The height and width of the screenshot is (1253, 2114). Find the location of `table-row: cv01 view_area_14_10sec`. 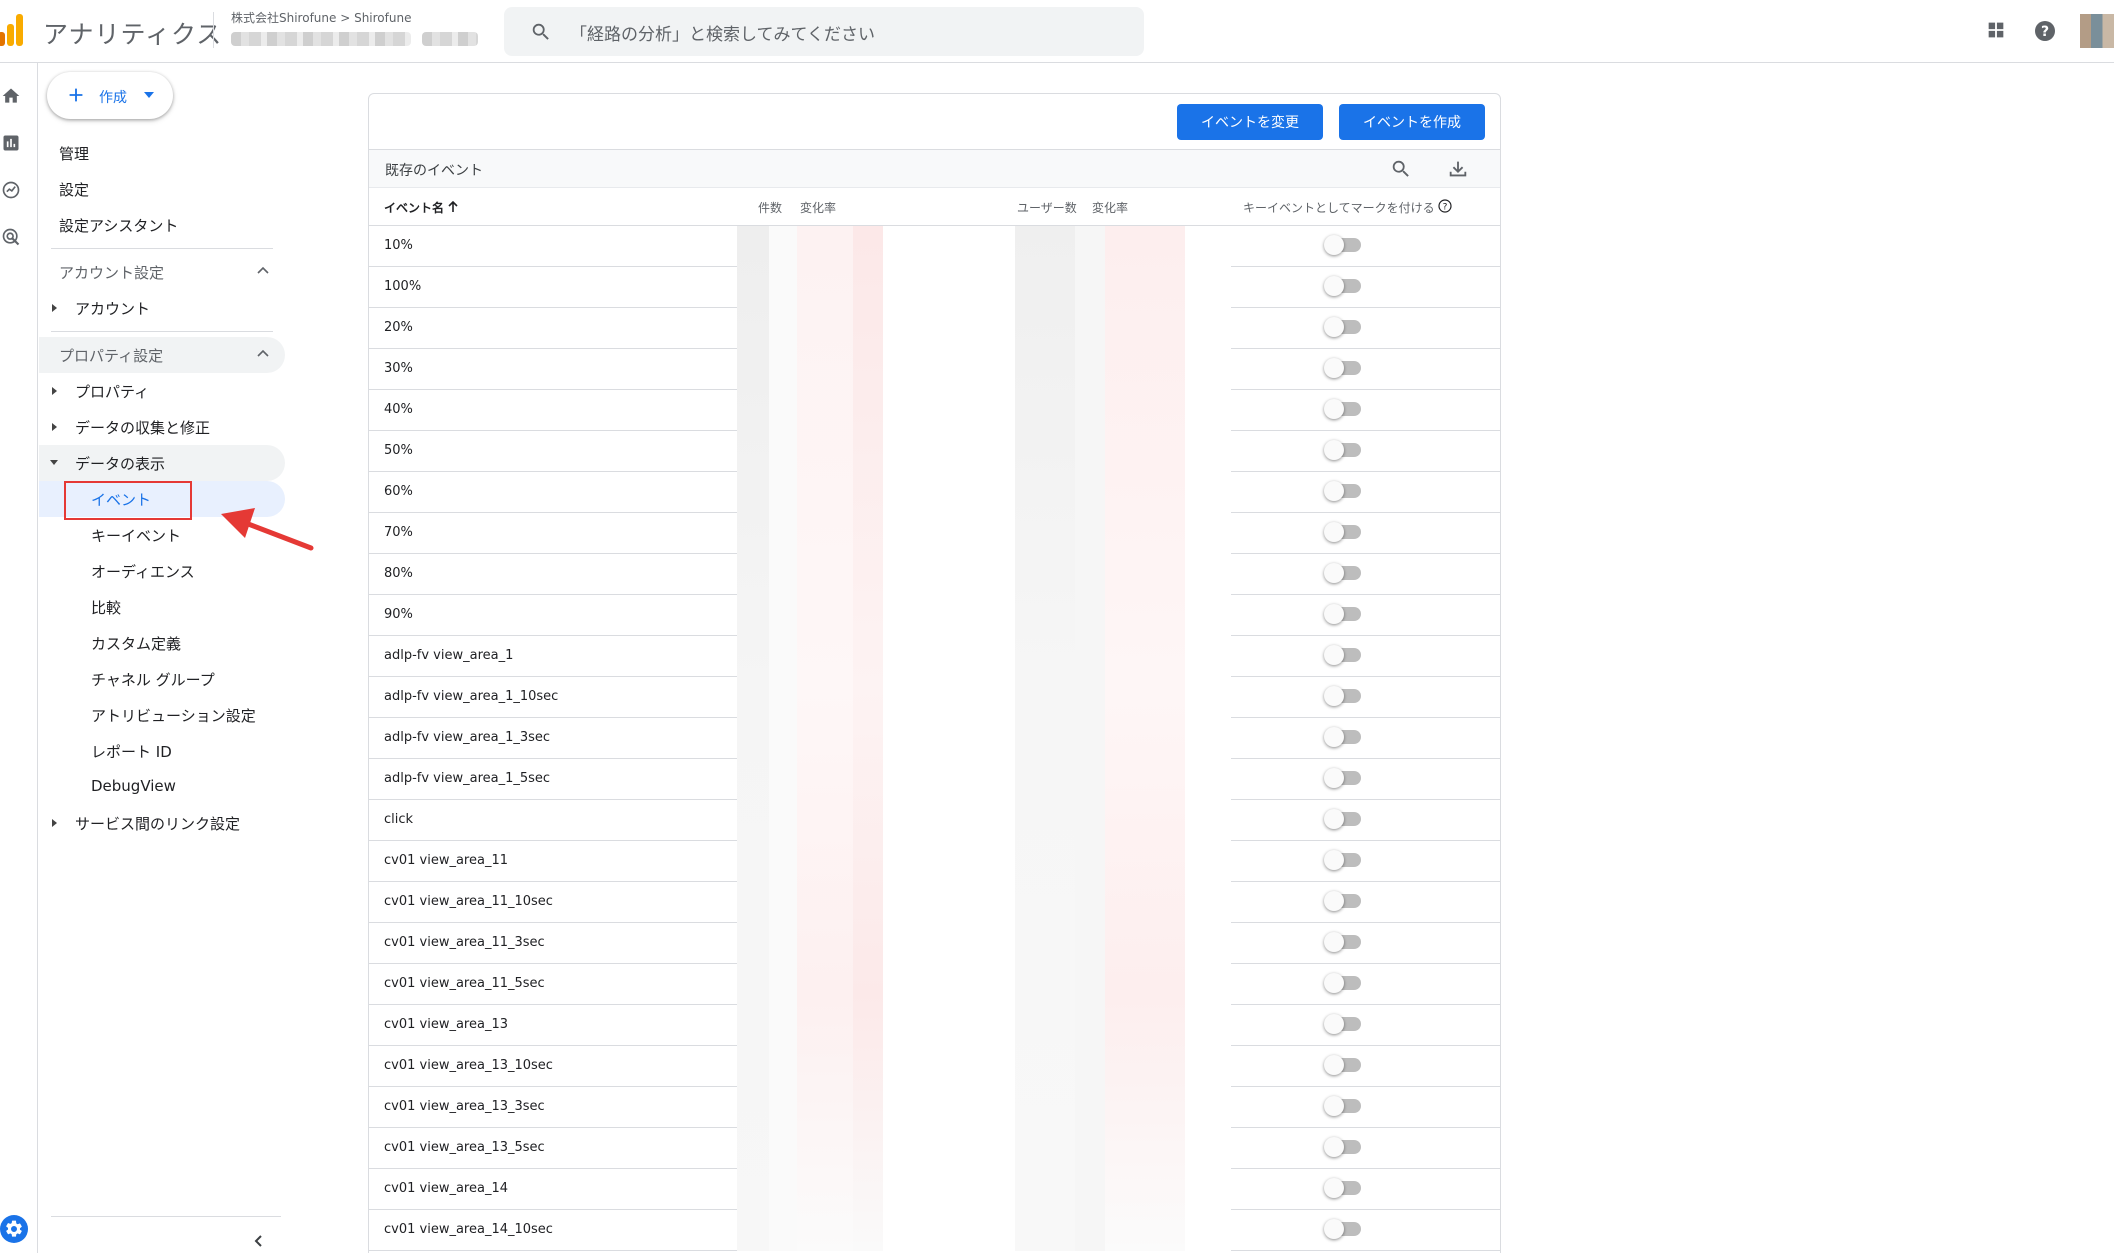

table-row: cv01 view_area_14_10sec is located at coordinates (934, 1230).